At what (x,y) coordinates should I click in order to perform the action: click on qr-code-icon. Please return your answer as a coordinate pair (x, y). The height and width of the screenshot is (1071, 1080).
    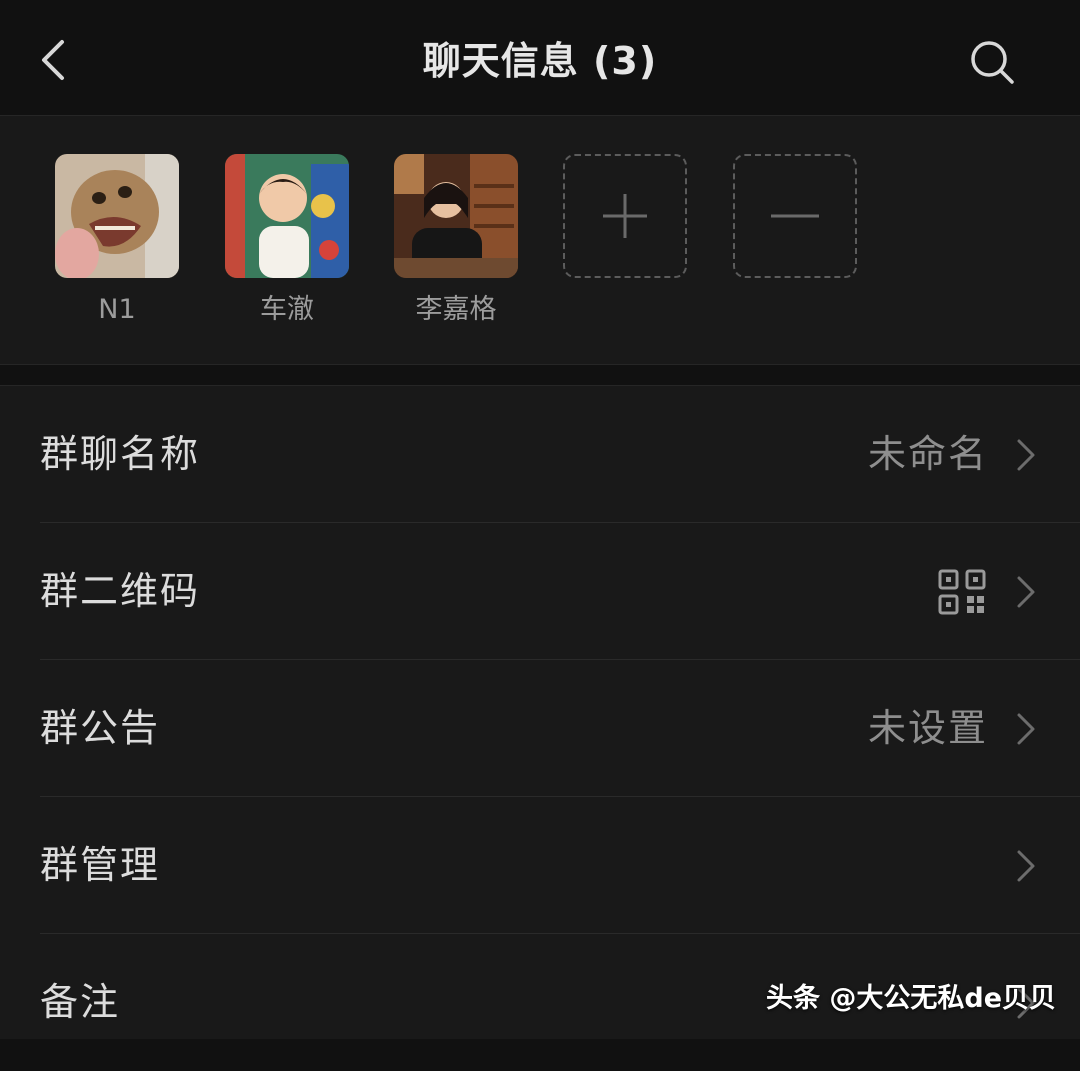
    Looking at the image, I should click on (962, 592).